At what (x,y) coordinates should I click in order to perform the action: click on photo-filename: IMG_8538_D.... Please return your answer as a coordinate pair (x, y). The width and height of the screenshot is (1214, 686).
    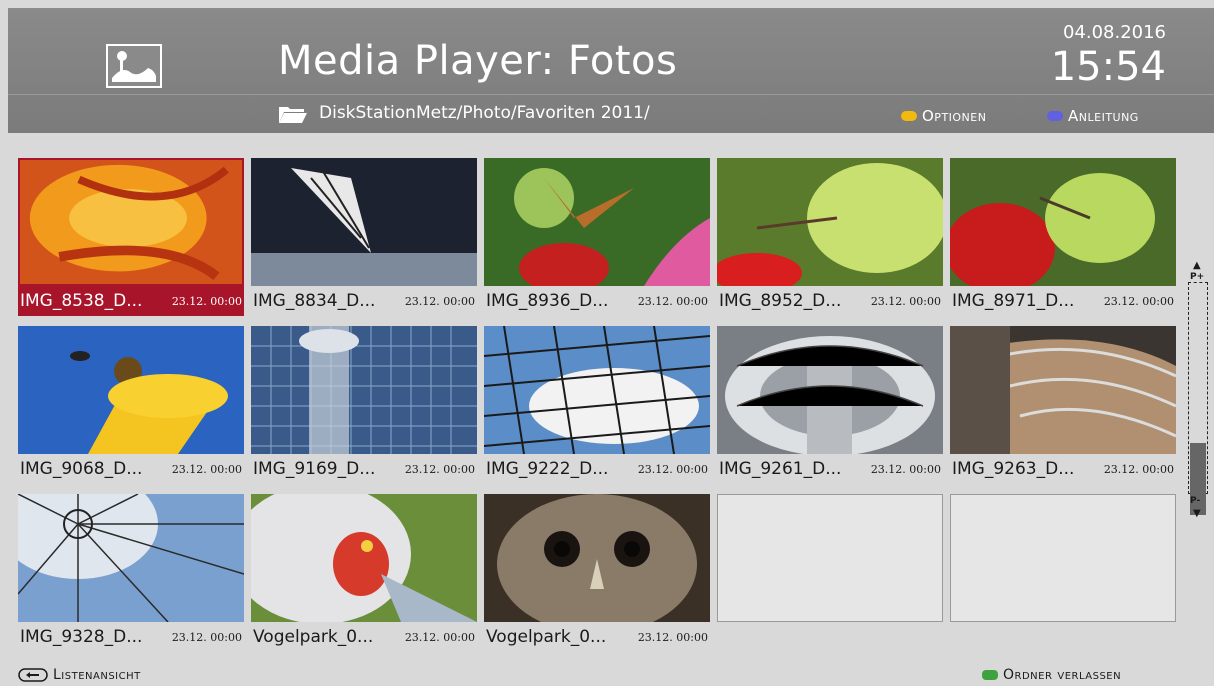
    Looking at the image, I should click on (81, 301).